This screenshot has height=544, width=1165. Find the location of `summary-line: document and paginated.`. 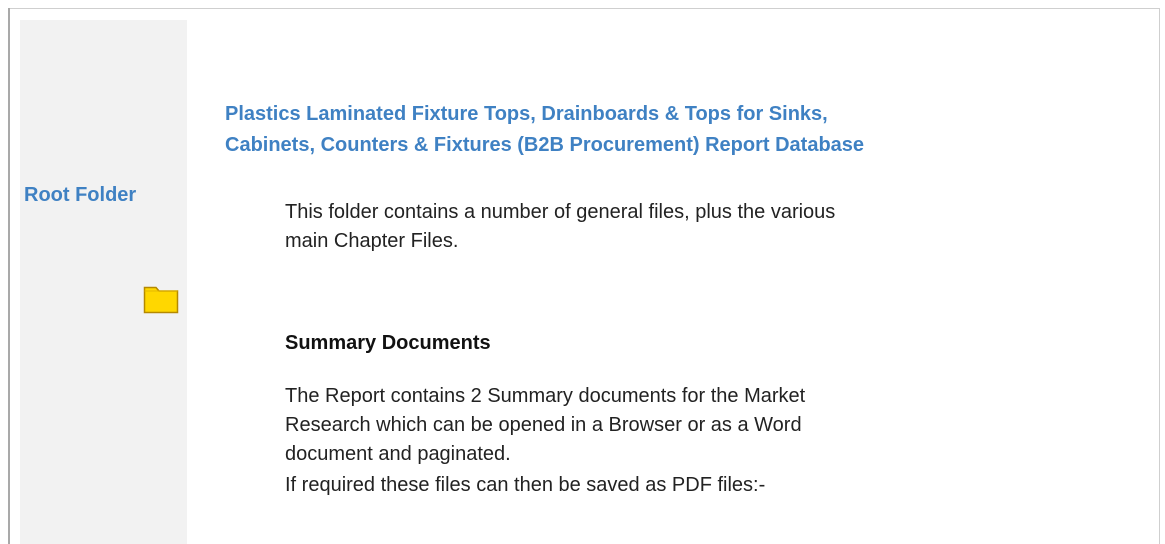

summary-line: document and paginated. is located at coordinates (398, 454).